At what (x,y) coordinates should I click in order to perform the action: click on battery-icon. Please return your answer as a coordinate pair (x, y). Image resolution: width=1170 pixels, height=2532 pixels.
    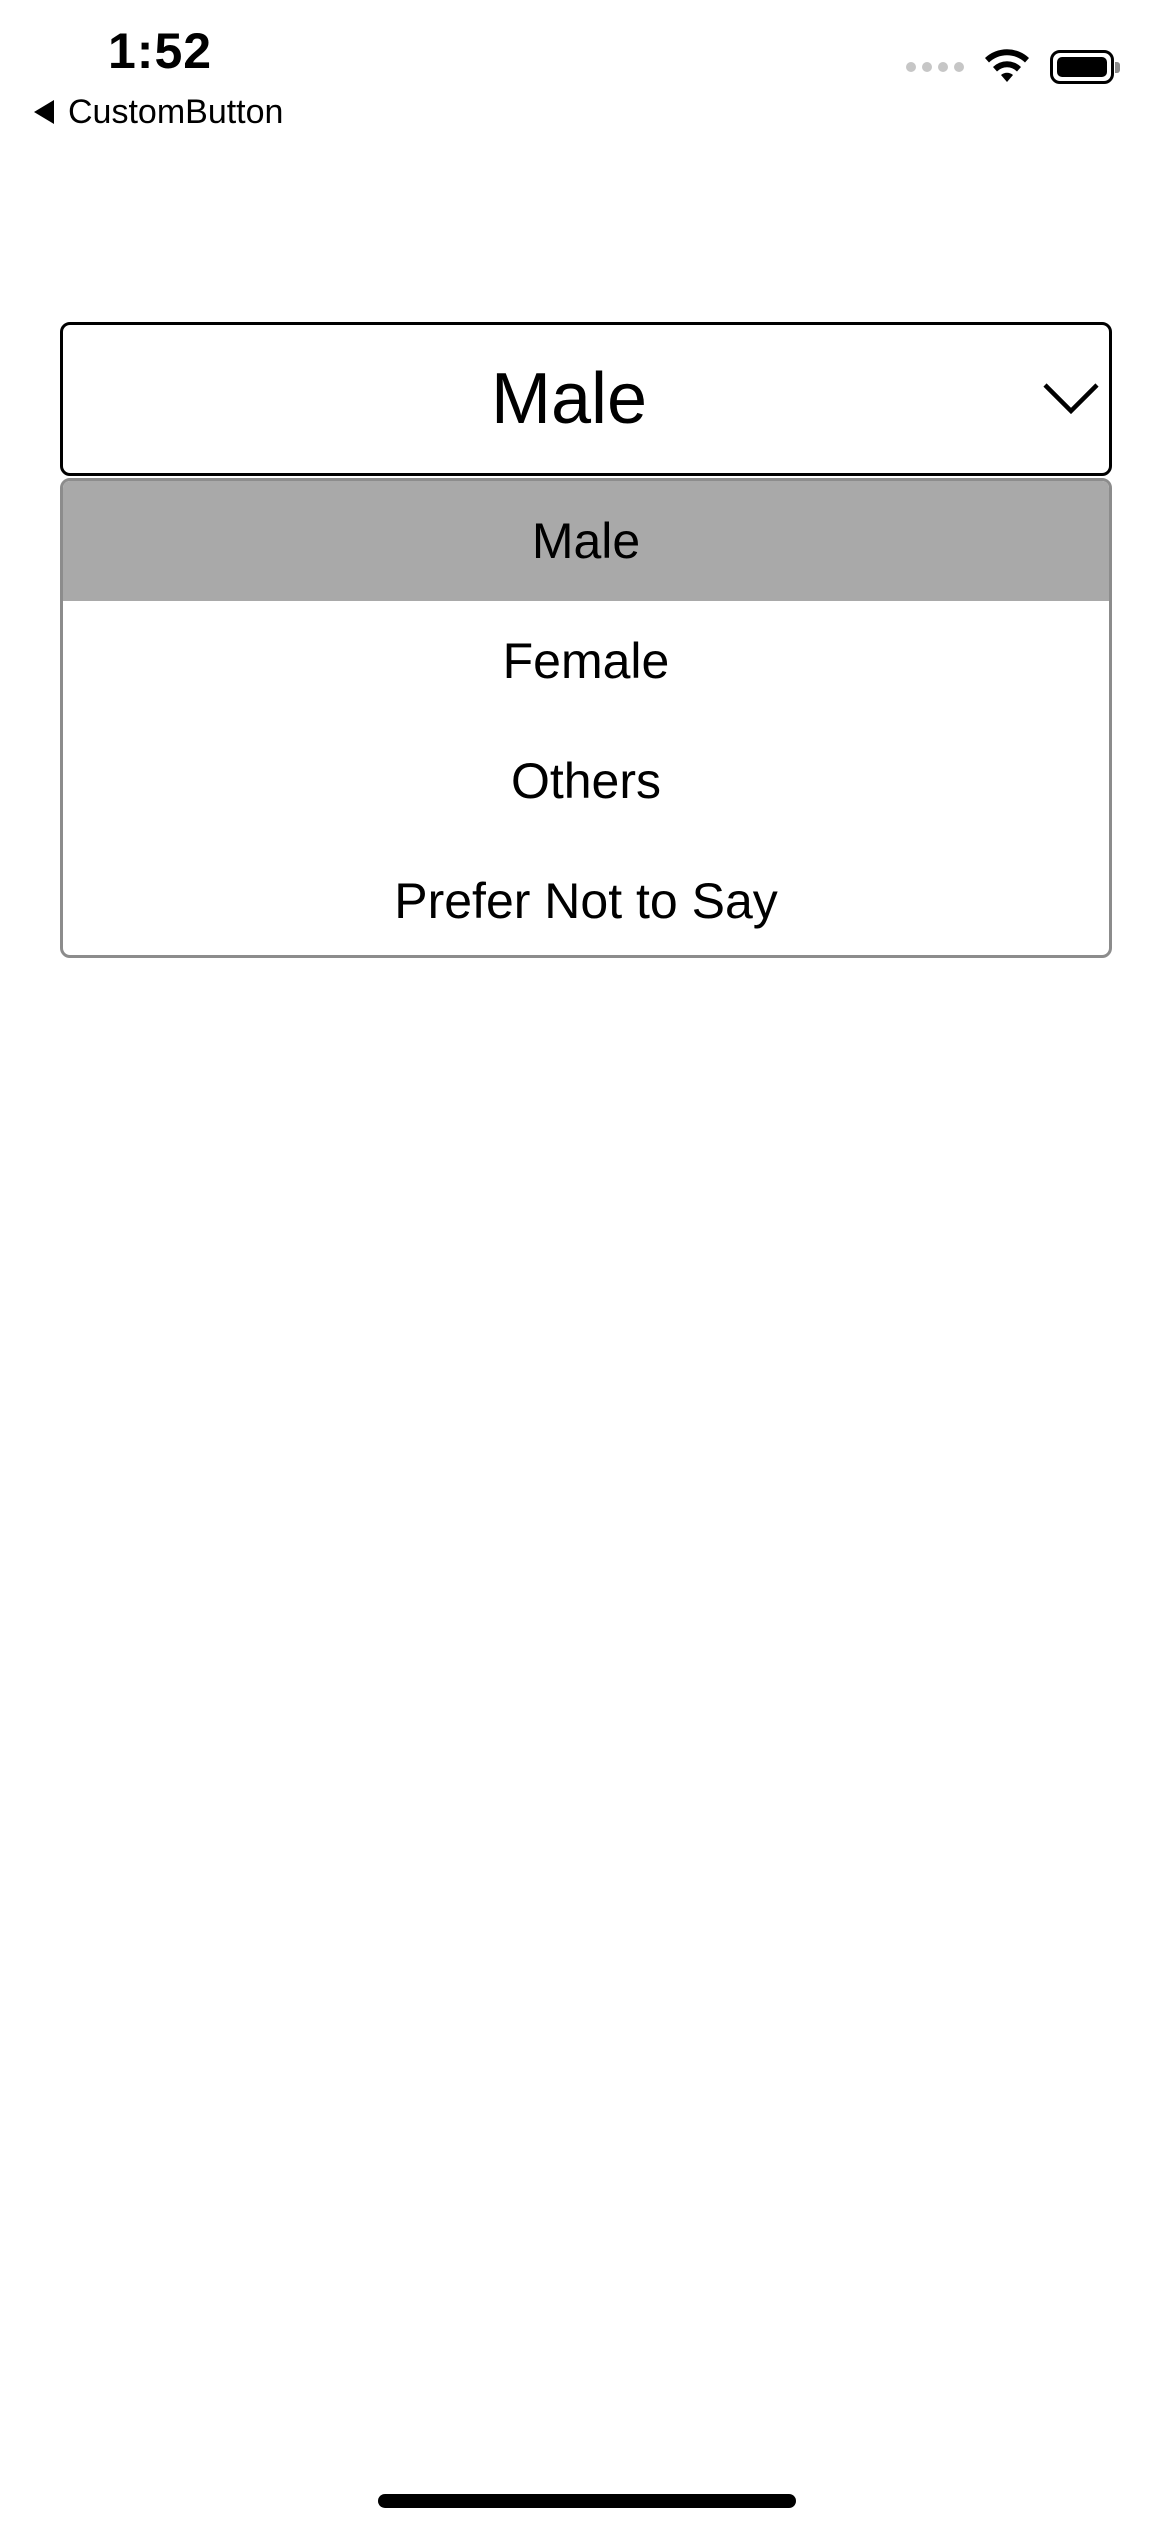
    Looking at the image, I should click on (1085, 67).